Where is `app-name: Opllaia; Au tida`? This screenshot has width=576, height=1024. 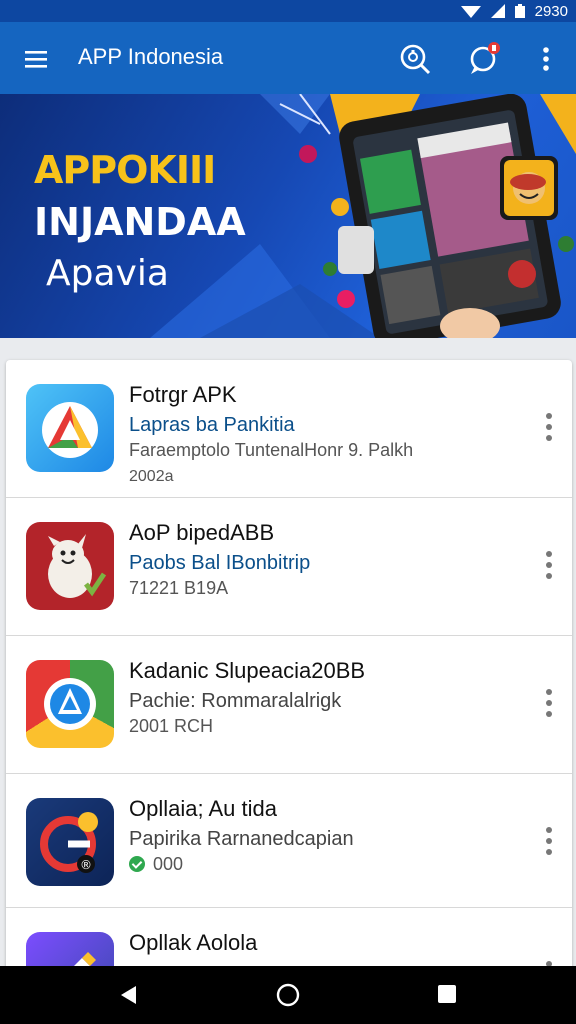 app-name: Opllaia; Au tida is located at coordinates (203, 808).